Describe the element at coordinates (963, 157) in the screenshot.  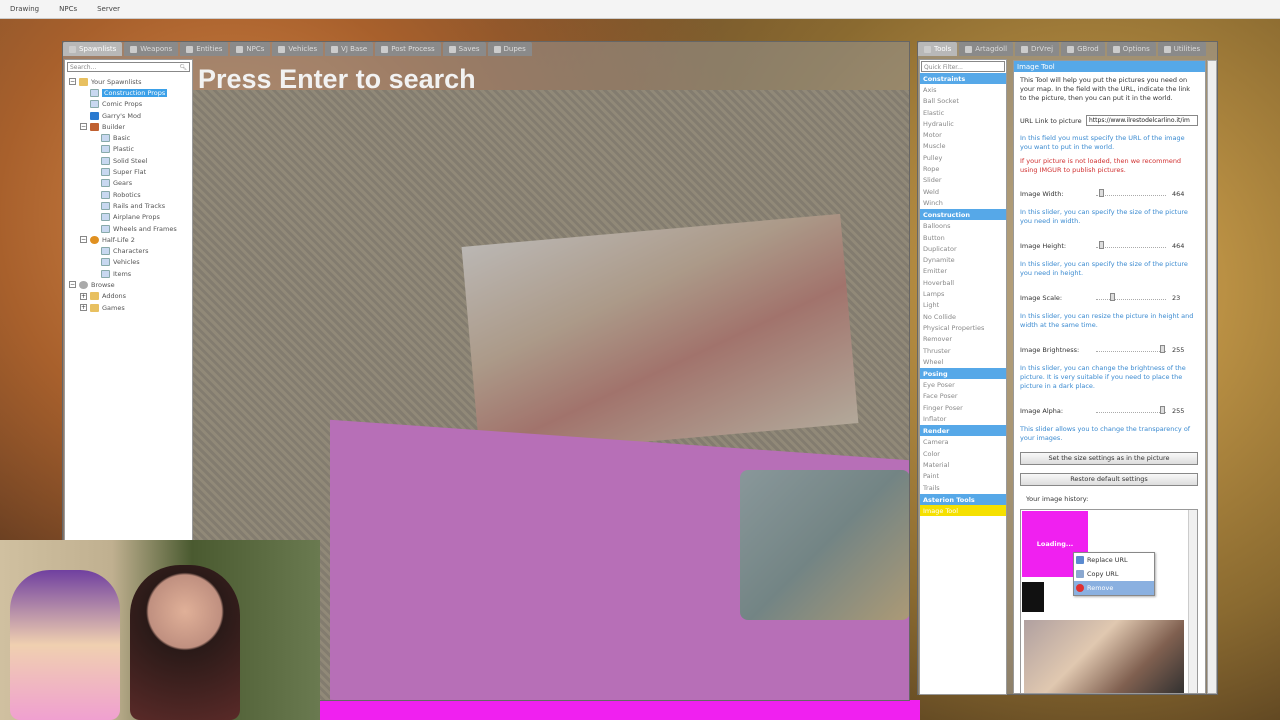
I see `tool-pulley: Pulley` at that location.